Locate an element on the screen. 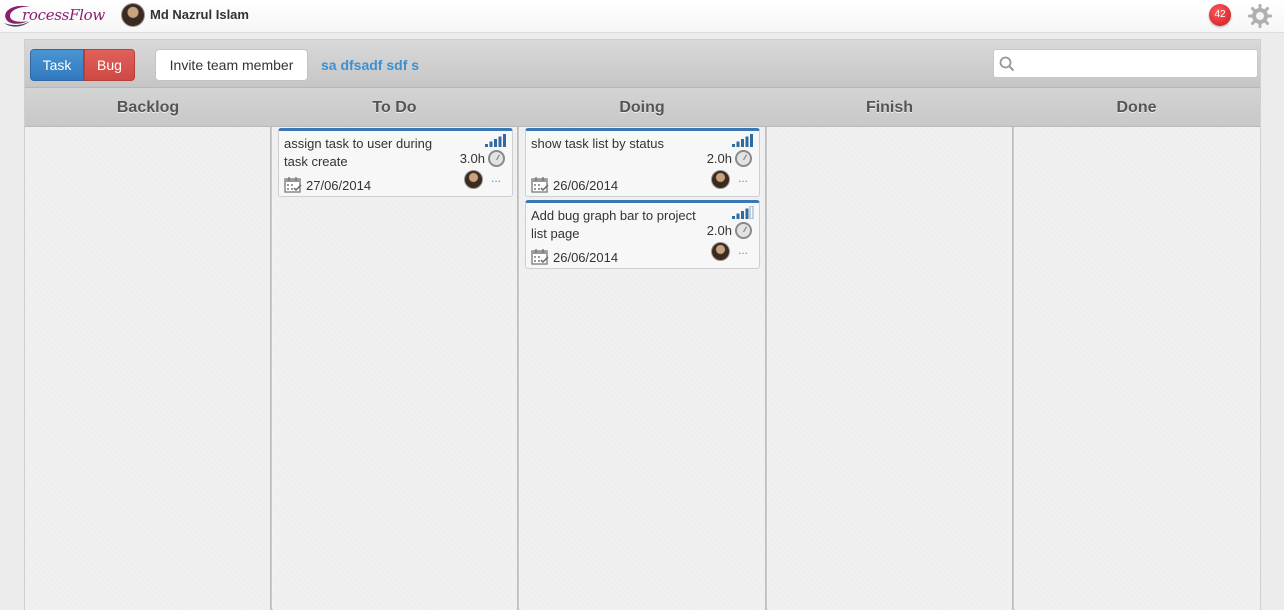 This screenshot has height=610, width=1284. task-card: show task list by status 2.0h 26/06/2014 is located at coordinates (642, 162).